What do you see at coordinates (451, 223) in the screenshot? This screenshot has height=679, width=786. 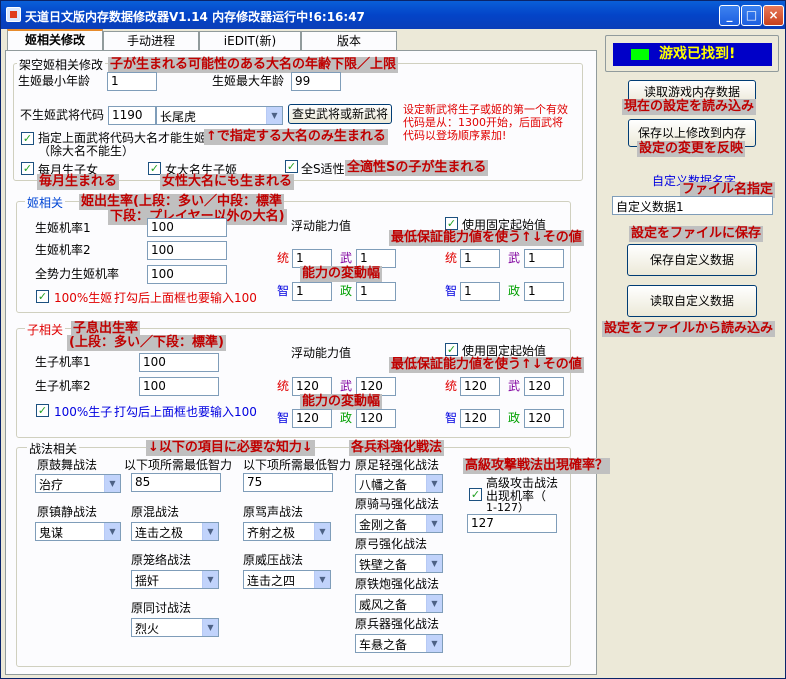 I see `hime-fixed-checkbox: ✓` at bounding box center [451, 223].